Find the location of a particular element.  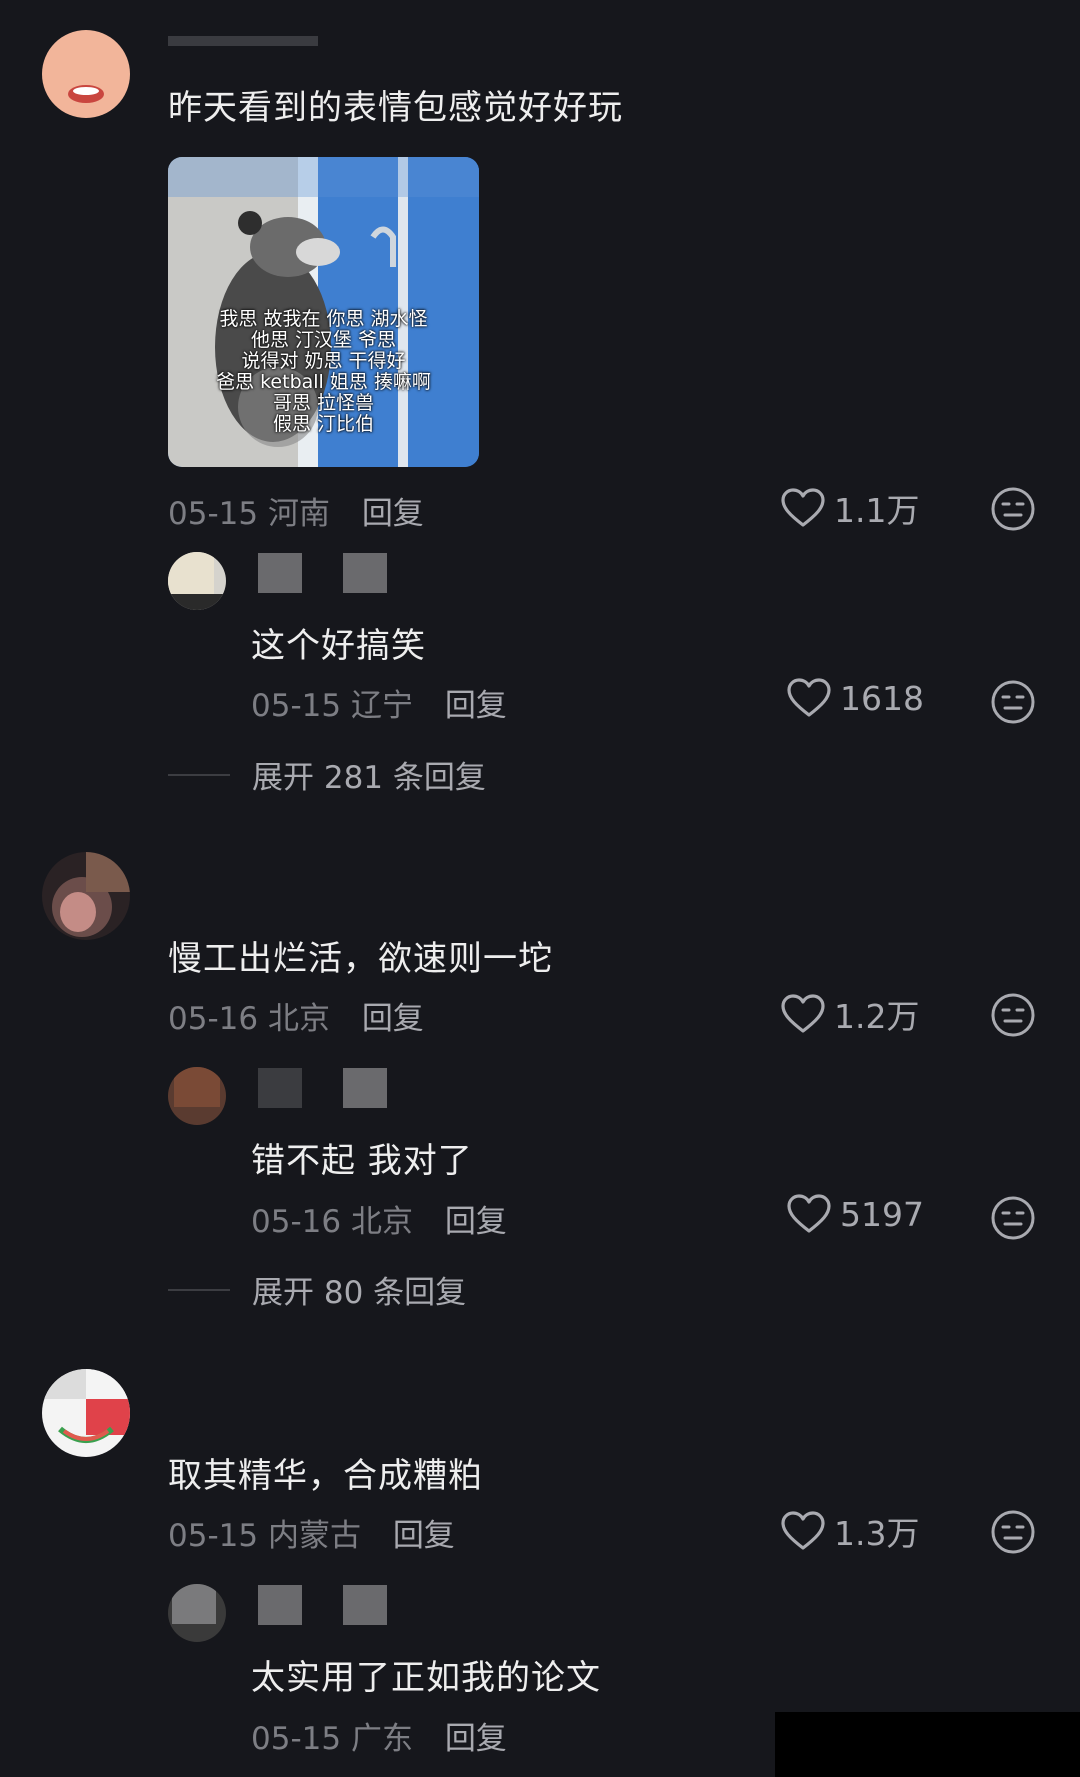

reply-text: 这个好搞笑 is located at coordinates (338, 646).